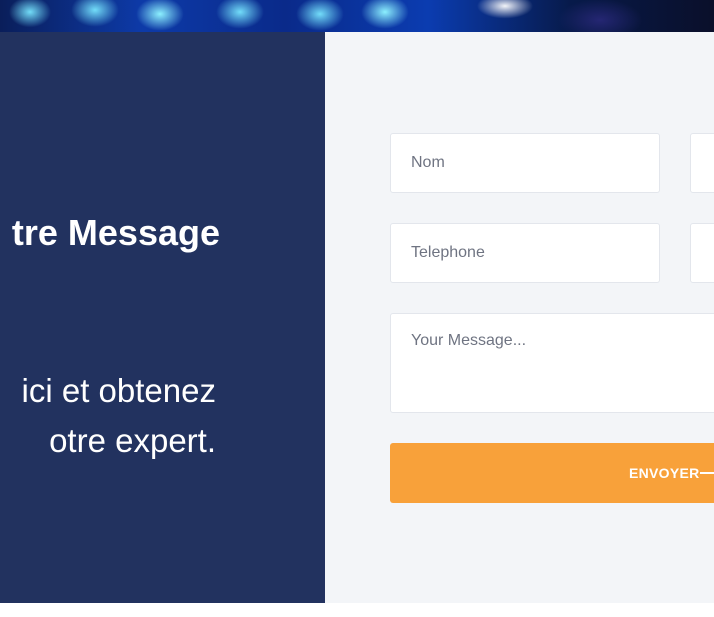 The image size is (714, 617). Describe the element at coordinates (525, 163) in the screenshot. I see `name-field` at that location.